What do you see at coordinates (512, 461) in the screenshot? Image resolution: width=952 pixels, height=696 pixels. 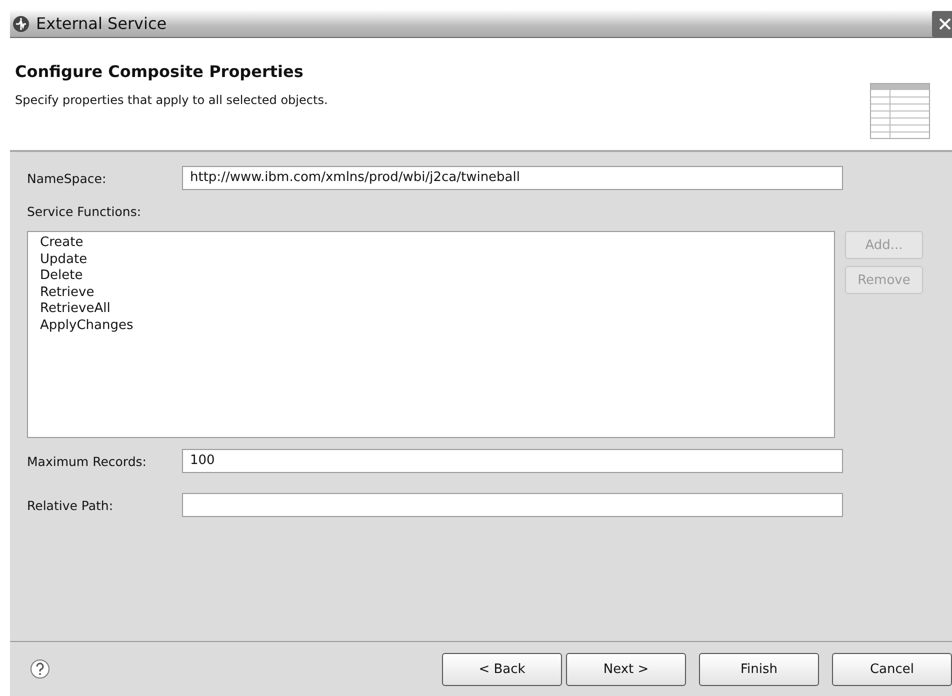 I see `maximum-records-field: 100` at bounding box center [512, 461].